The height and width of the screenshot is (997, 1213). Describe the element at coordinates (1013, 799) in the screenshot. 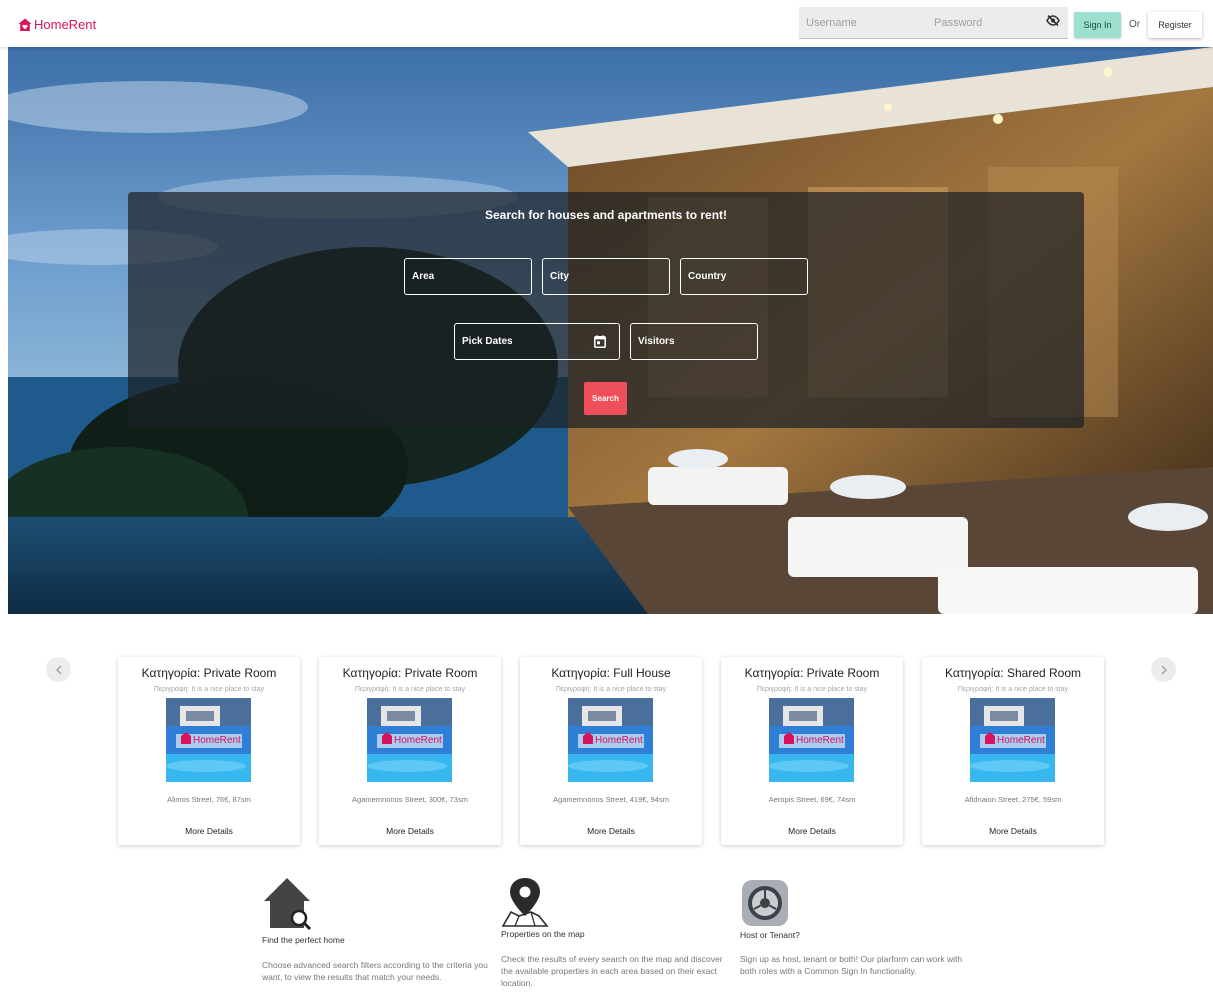

I see `card-address: Afidnaion Street, 275€, 59sm` at that location.